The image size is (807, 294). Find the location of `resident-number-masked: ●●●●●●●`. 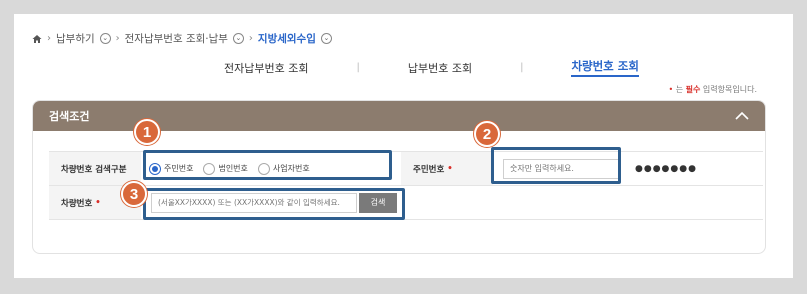

resident-number-masked: ●●●●●●● is located at coordinates (666, 168).